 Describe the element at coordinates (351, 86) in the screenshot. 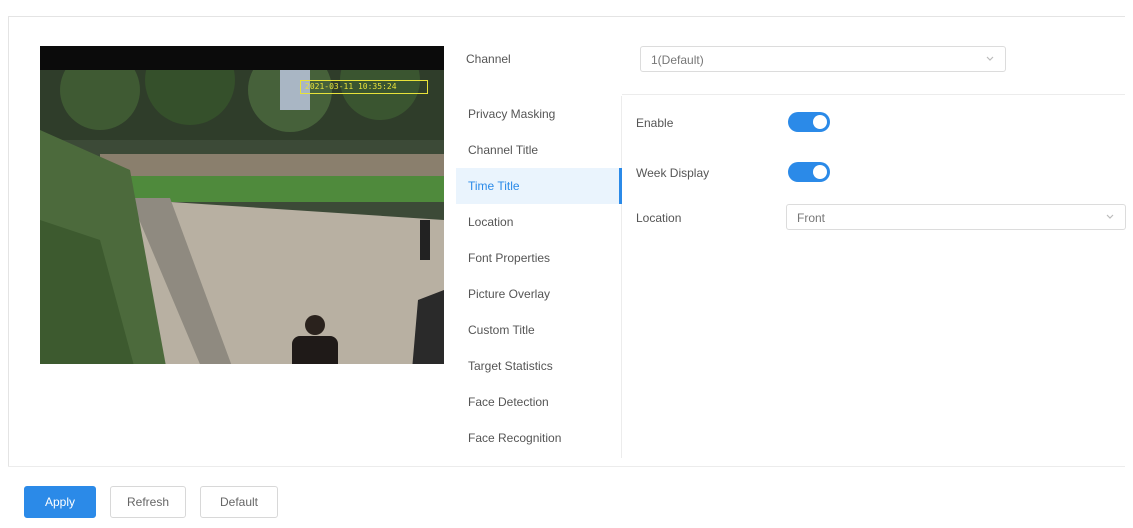

I see `osd-time-text: 2021-03-11 10:35:24` at that location.